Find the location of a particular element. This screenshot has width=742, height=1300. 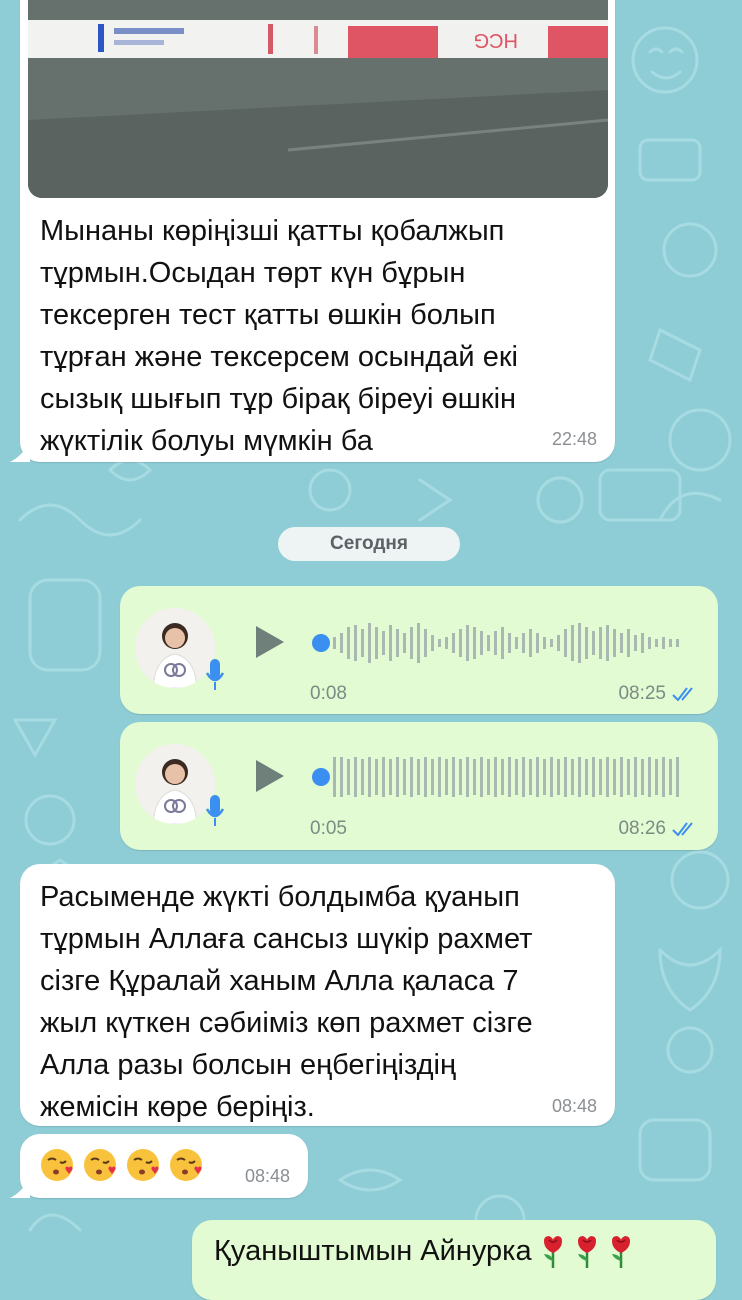

voice-duration: 0:05 is located at coordinates (328, 828).